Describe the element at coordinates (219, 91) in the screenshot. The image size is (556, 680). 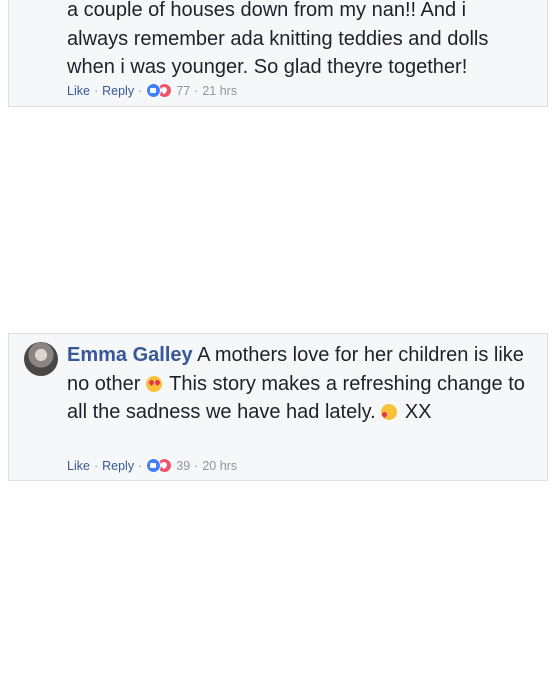
I see `timestamp-link: 21 hrs` at that location.